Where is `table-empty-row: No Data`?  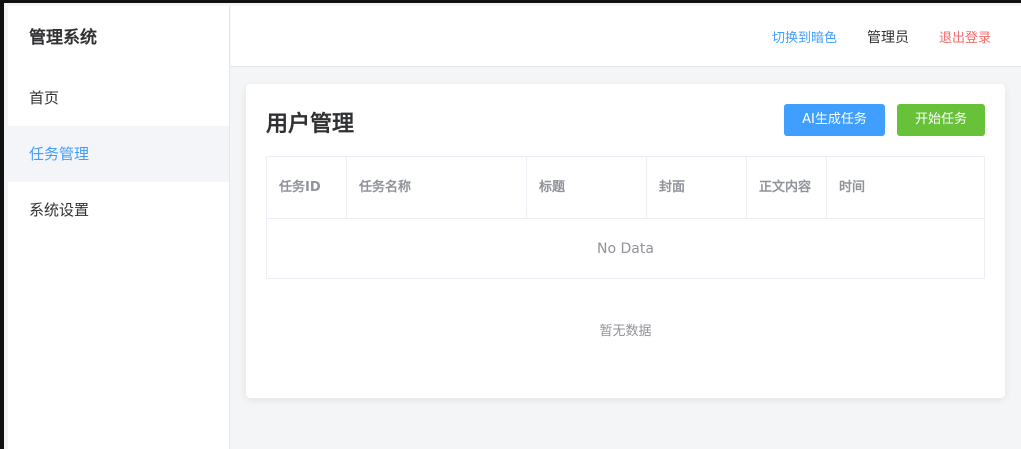 table-empty-row: No Data is located at coordinates (625, 248).